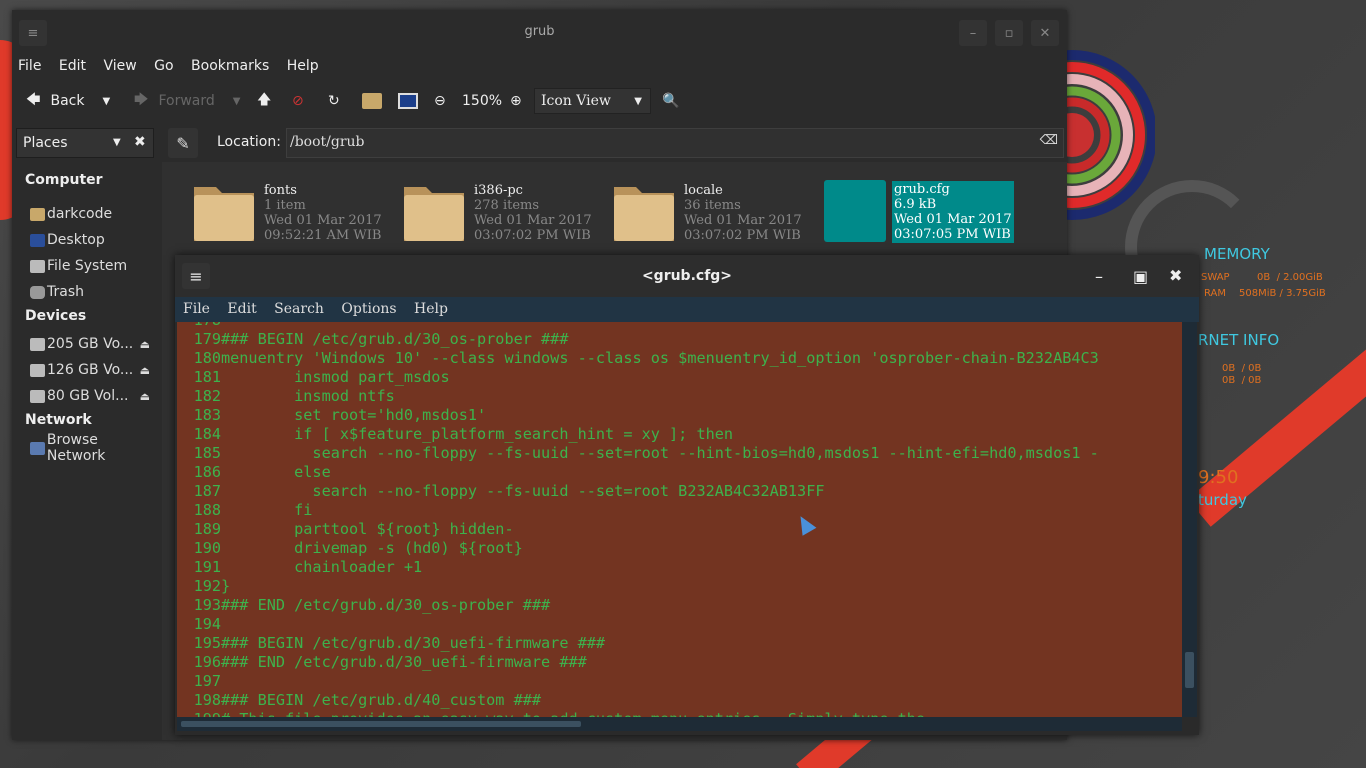 This screenshot has width=1366, height=768. Describe the element at coordinates (303, 66) in the screenshot. I see `fm-menu-help: Help` at that location.